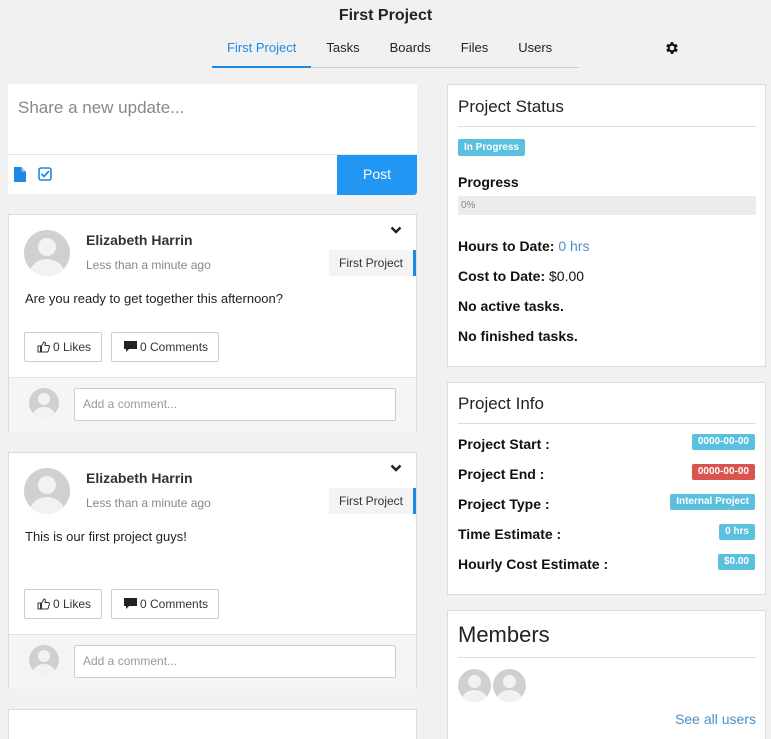 The image size is (771, 739). What do you see at coordinates (511, 306) in the screenshot?
I see `active-tasks: No active tasks.` at bounding box center [511, 306].